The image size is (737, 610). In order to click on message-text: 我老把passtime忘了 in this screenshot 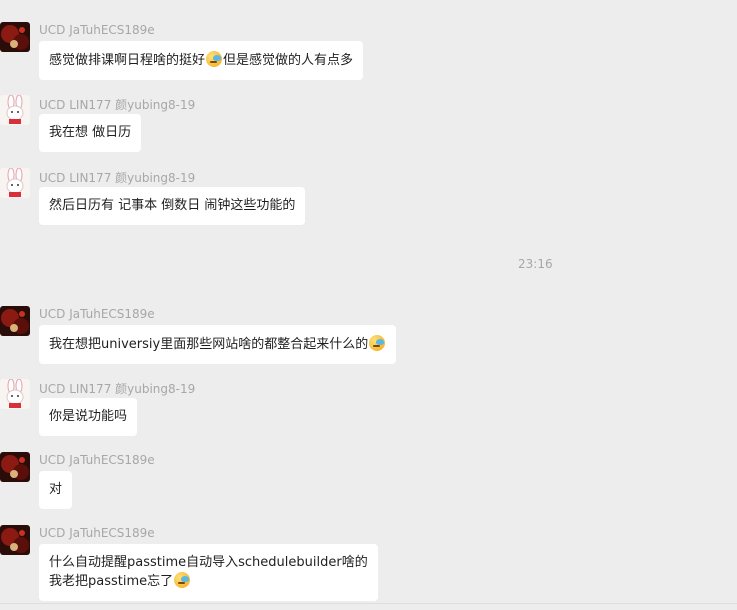, I will do `click(111, 581)`.